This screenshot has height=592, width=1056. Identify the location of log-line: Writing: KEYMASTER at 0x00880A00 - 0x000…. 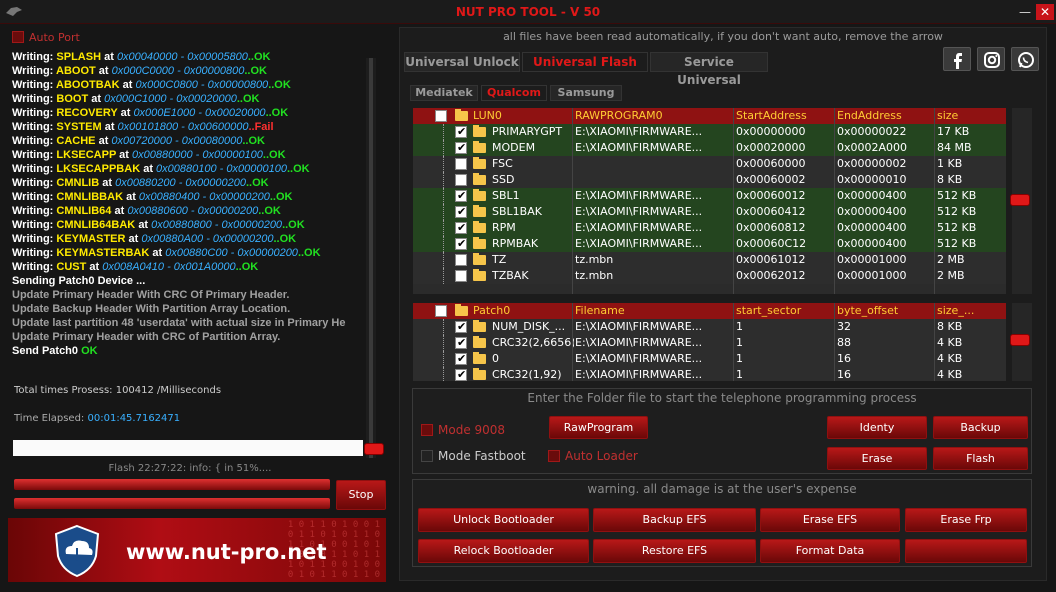
(188, 239).